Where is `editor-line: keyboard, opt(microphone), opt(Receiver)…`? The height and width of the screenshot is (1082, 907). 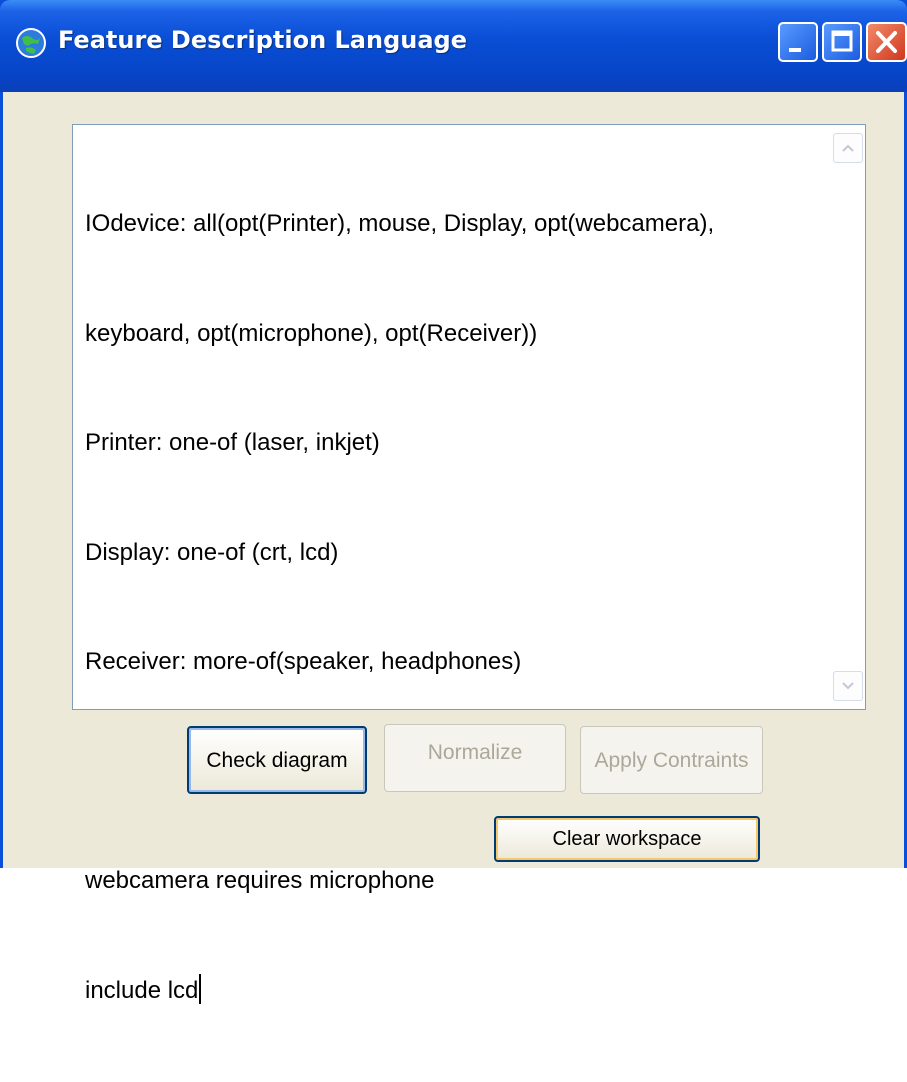
editor-line: keyboard, opt(microphone), opt(Receiver)… is located at coordinates (311, 333).